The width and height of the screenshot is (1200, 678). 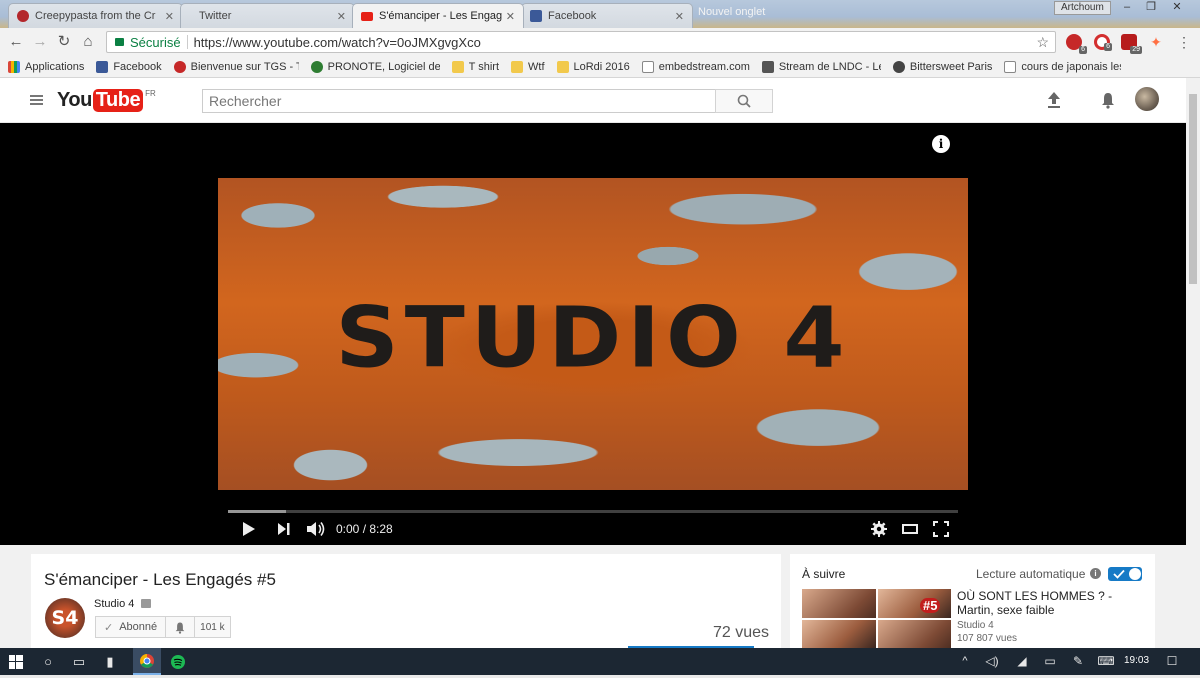 What do you see at coordinates (821, 66) in the screenshot?
I see `bookmark-lndc: Stream de LNDC - Le` at bounding box center [821, 66].